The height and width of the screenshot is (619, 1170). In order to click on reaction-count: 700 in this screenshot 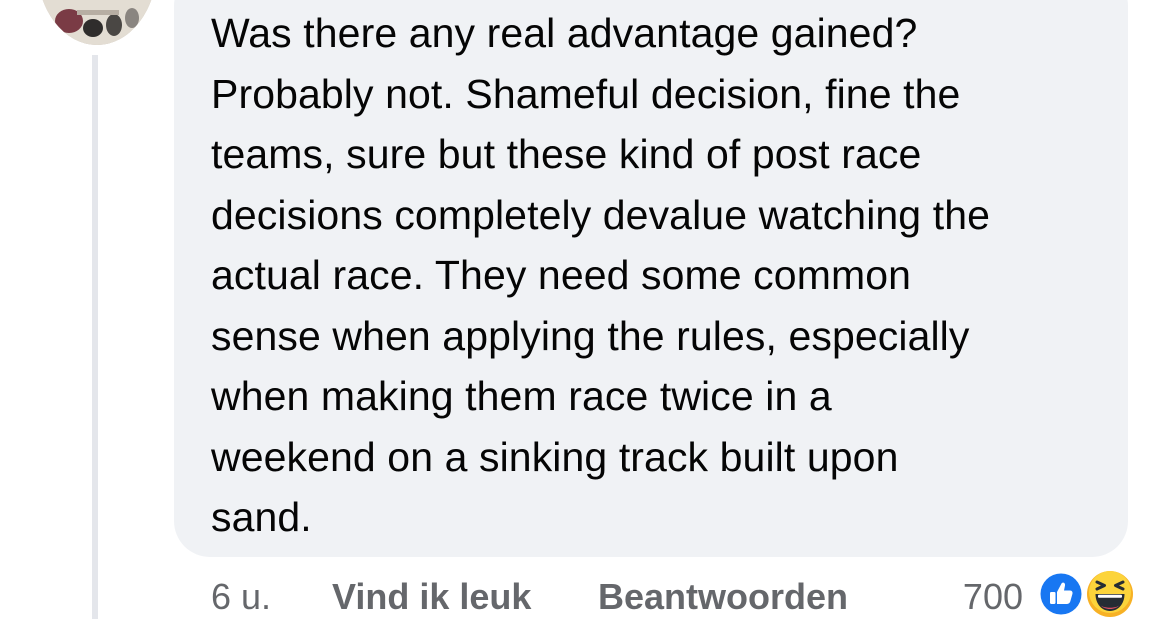, I will do `click(993, 597)`.